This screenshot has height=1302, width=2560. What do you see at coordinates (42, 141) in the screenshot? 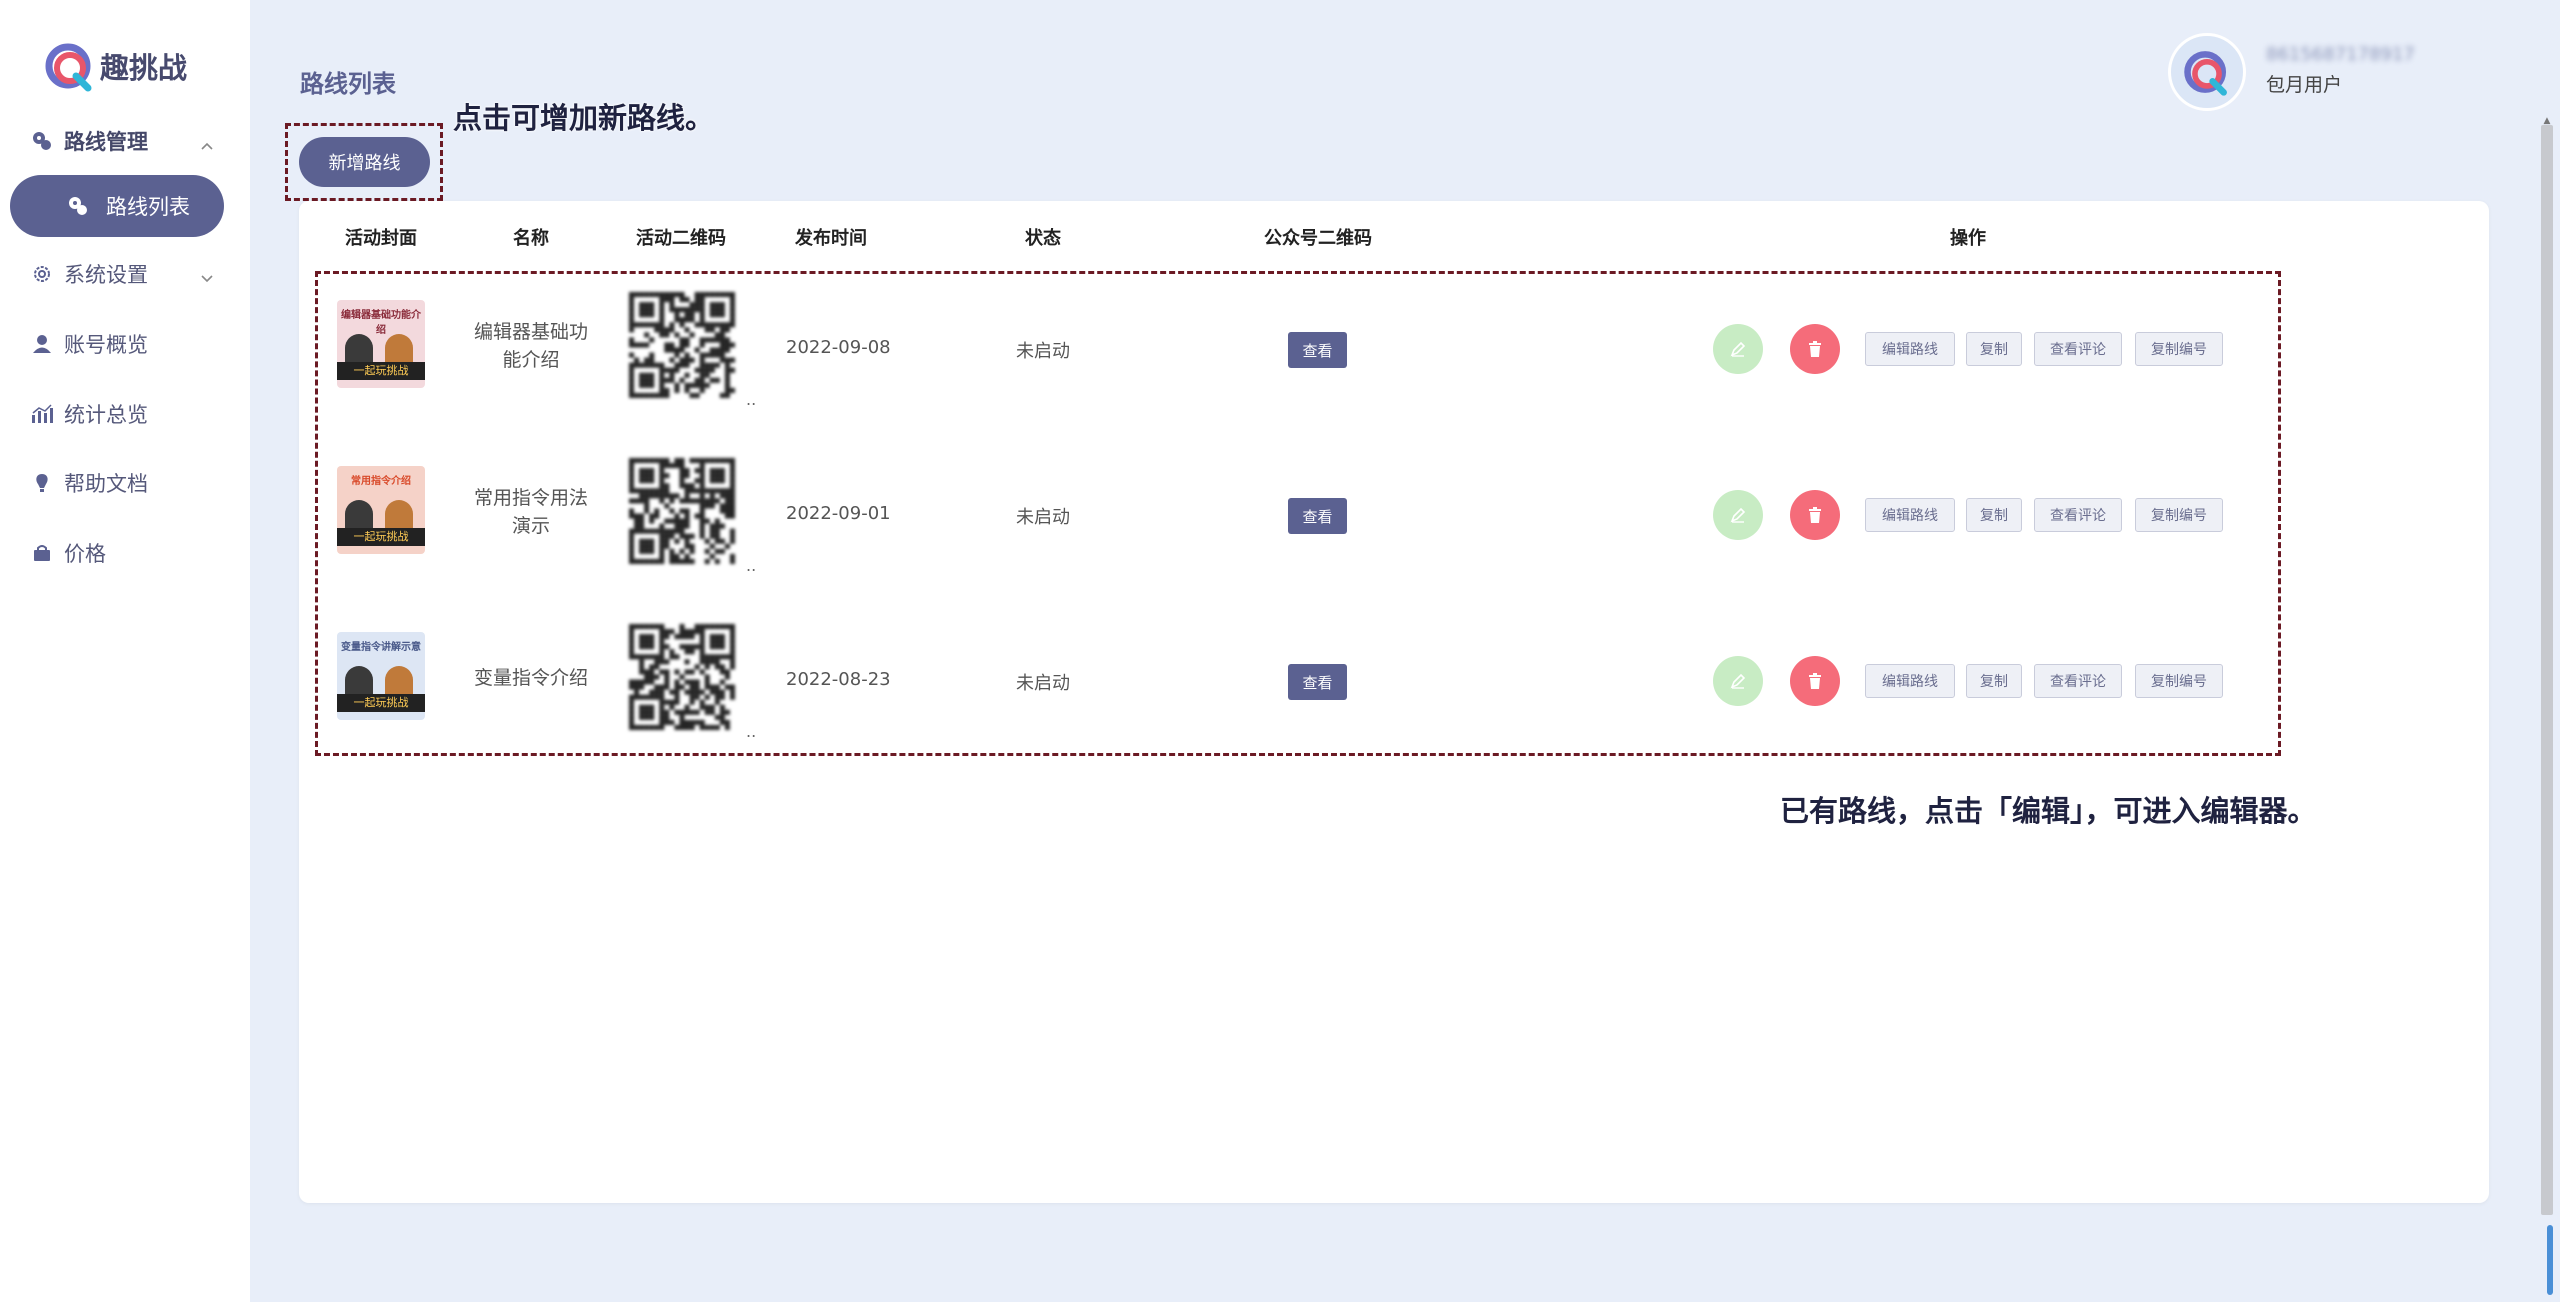
I see `route-icon` at bounding box center [42, 141].